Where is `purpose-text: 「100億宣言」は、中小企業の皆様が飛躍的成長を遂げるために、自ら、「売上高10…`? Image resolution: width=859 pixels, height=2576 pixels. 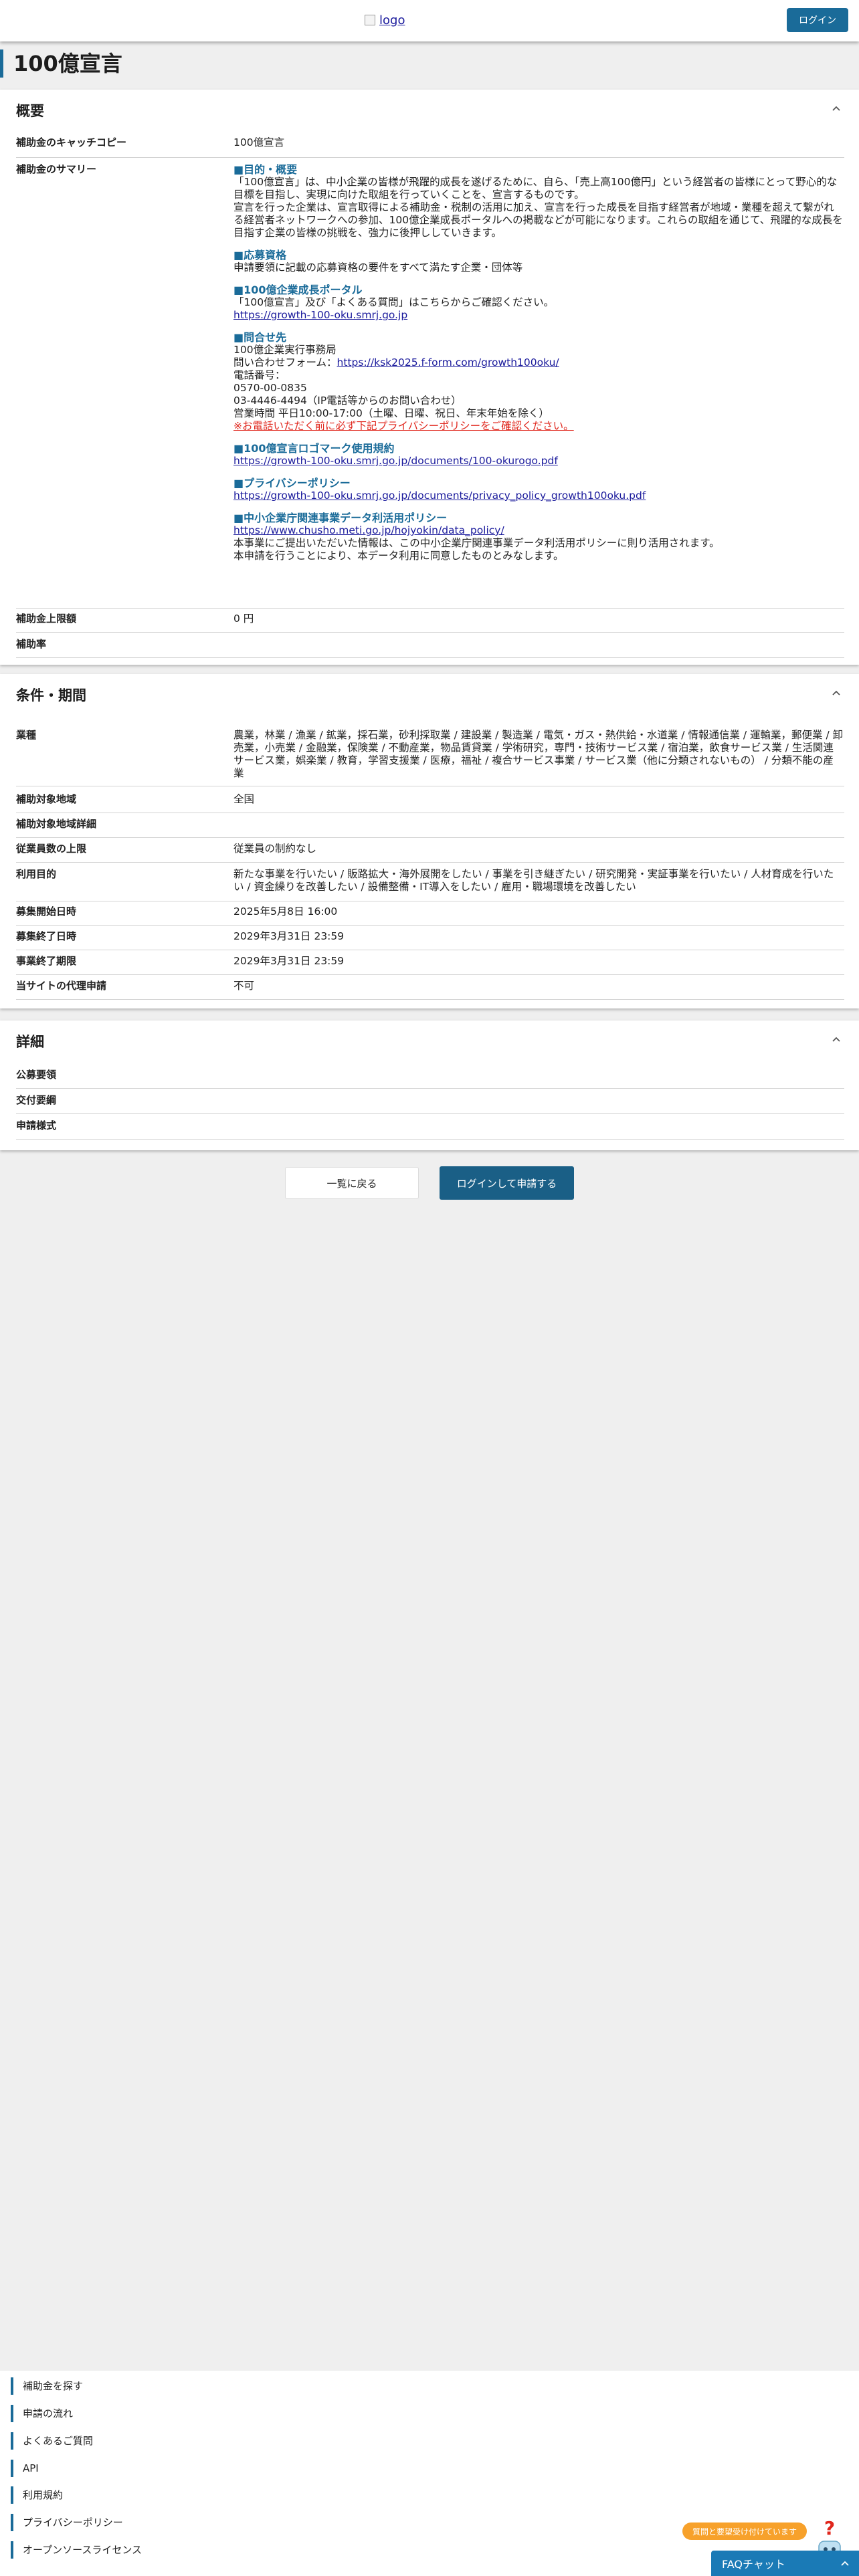 purpose-text: 「100億宣言」は、中小企業の皆様が飛躍的成長を遂げるために、自ら、「売上高10… is located at coordinates (535, 188).